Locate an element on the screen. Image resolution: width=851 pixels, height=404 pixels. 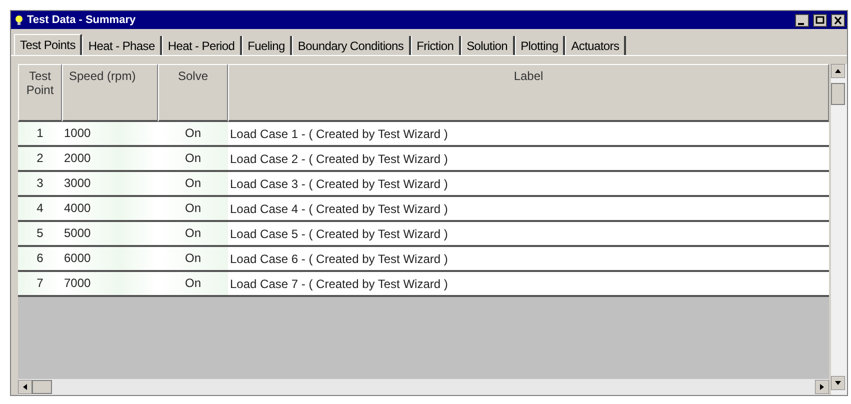
close-button is located at coordinates (838, 20).